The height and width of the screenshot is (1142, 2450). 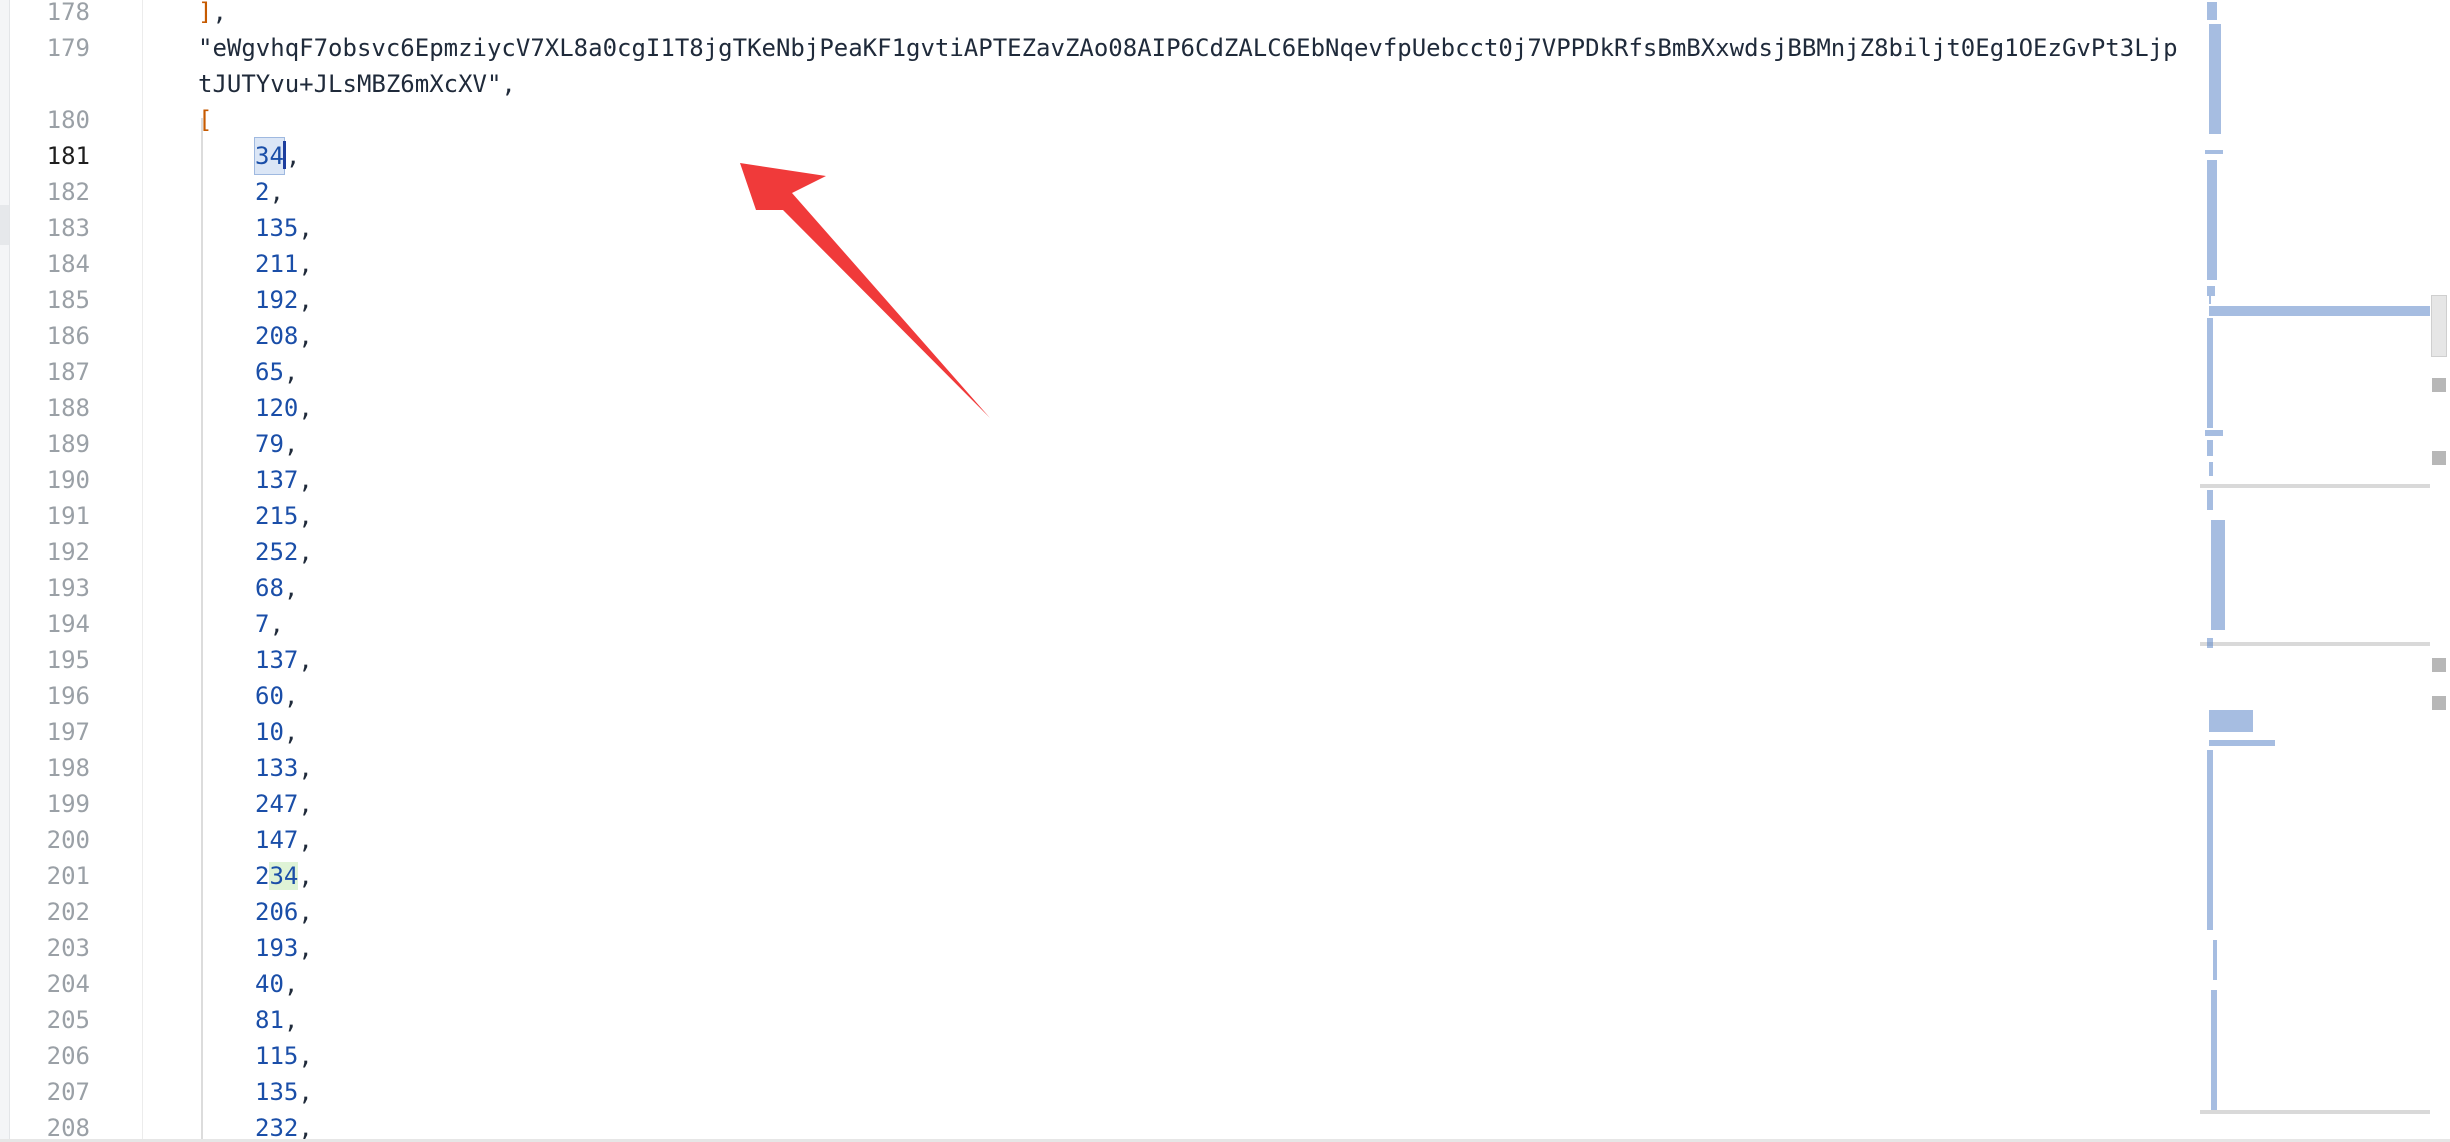 What do you see at coordinates (865, 290) in the screenshot?
I see `red-arrow-icon` at bounding box center [865, 290].